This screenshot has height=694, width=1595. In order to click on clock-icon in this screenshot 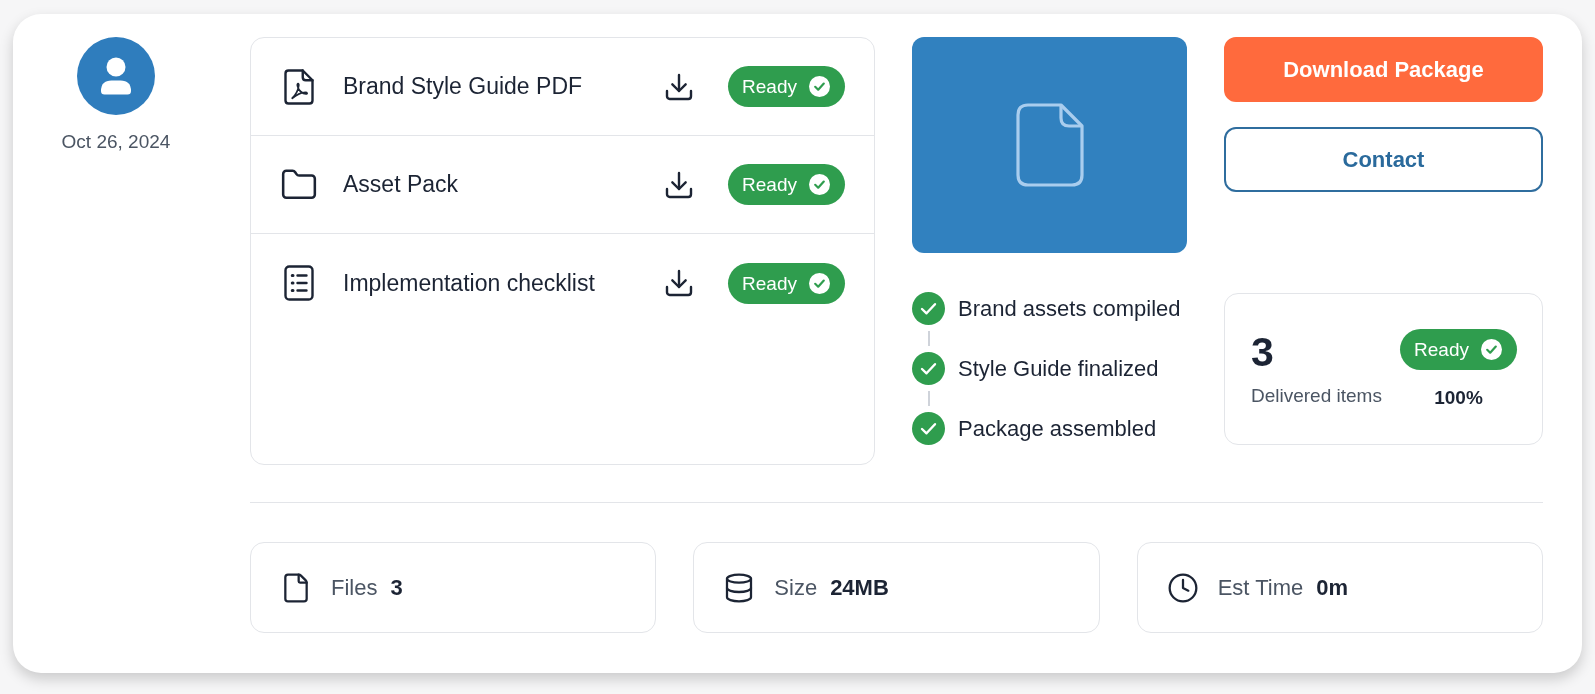, I will do `click(1182, 587)`.